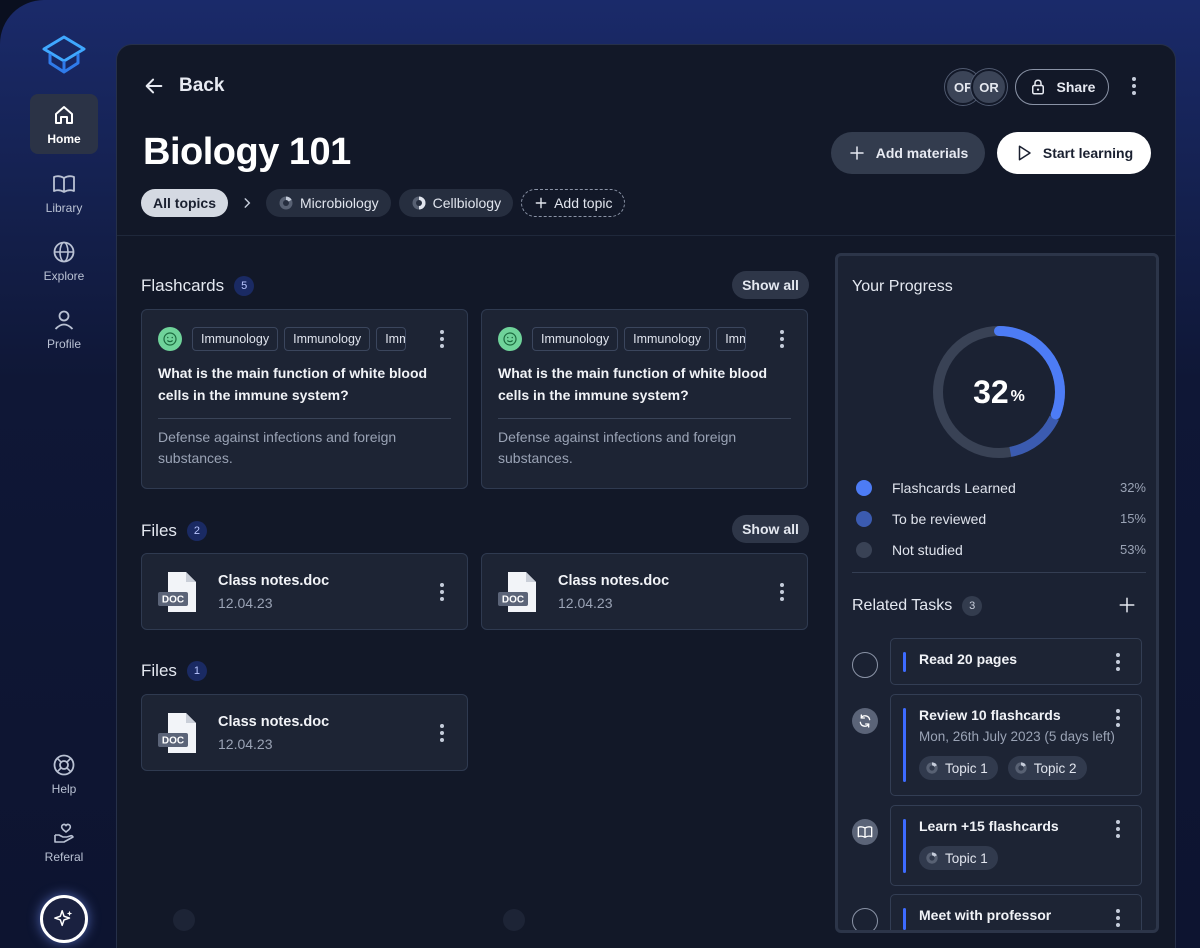 The width and height of the screenshot is (1200, 948). I want to click on section-title: Flashcards, so click(183, 285).